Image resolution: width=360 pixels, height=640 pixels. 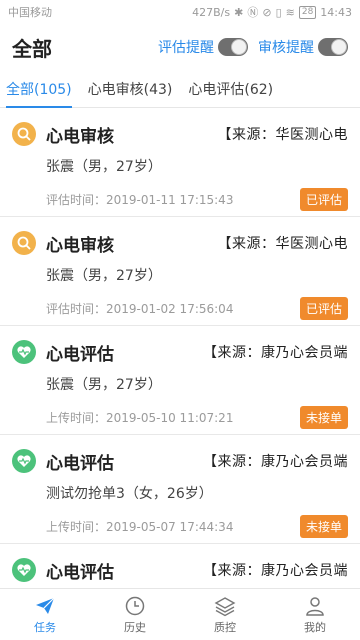 What do you see at coordinates (307, 12) in the screenshot?
I see `battery-icon: 28` at bounding box center [307, 12].